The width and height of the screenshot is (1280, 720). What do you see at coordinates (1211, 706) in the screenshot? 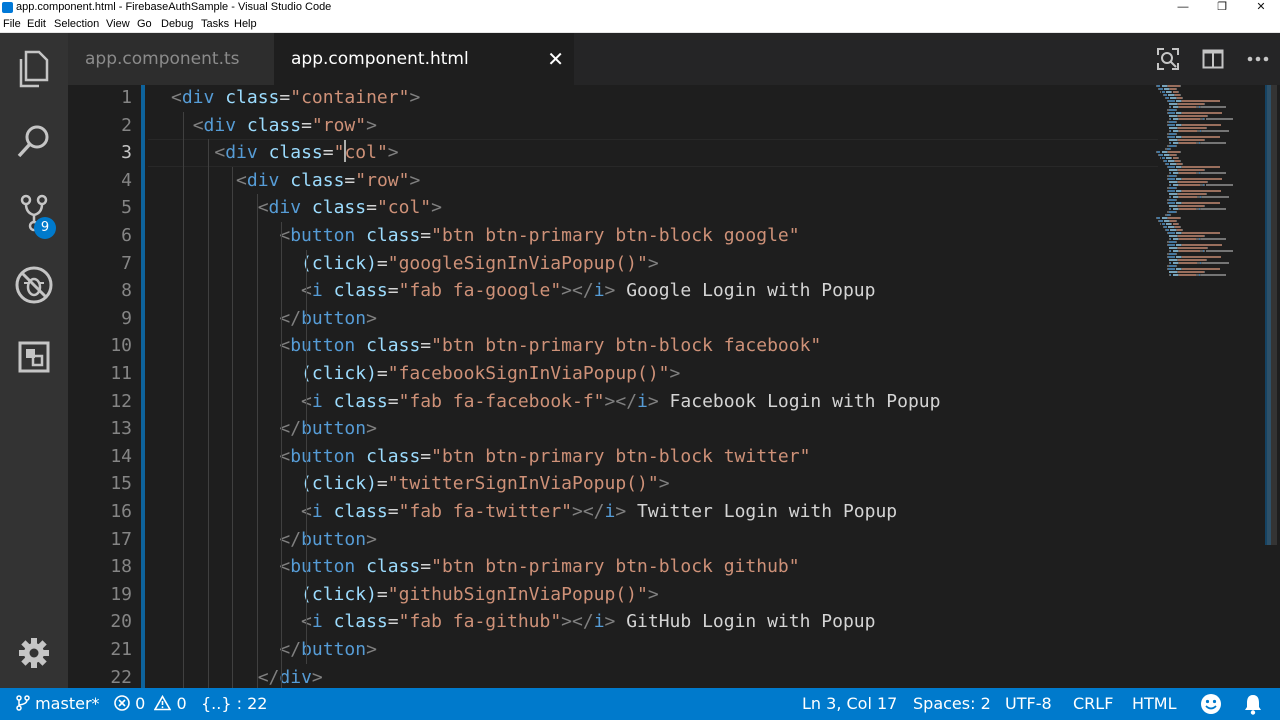
I see `feedback-button` at bounding box center [1211, 706].